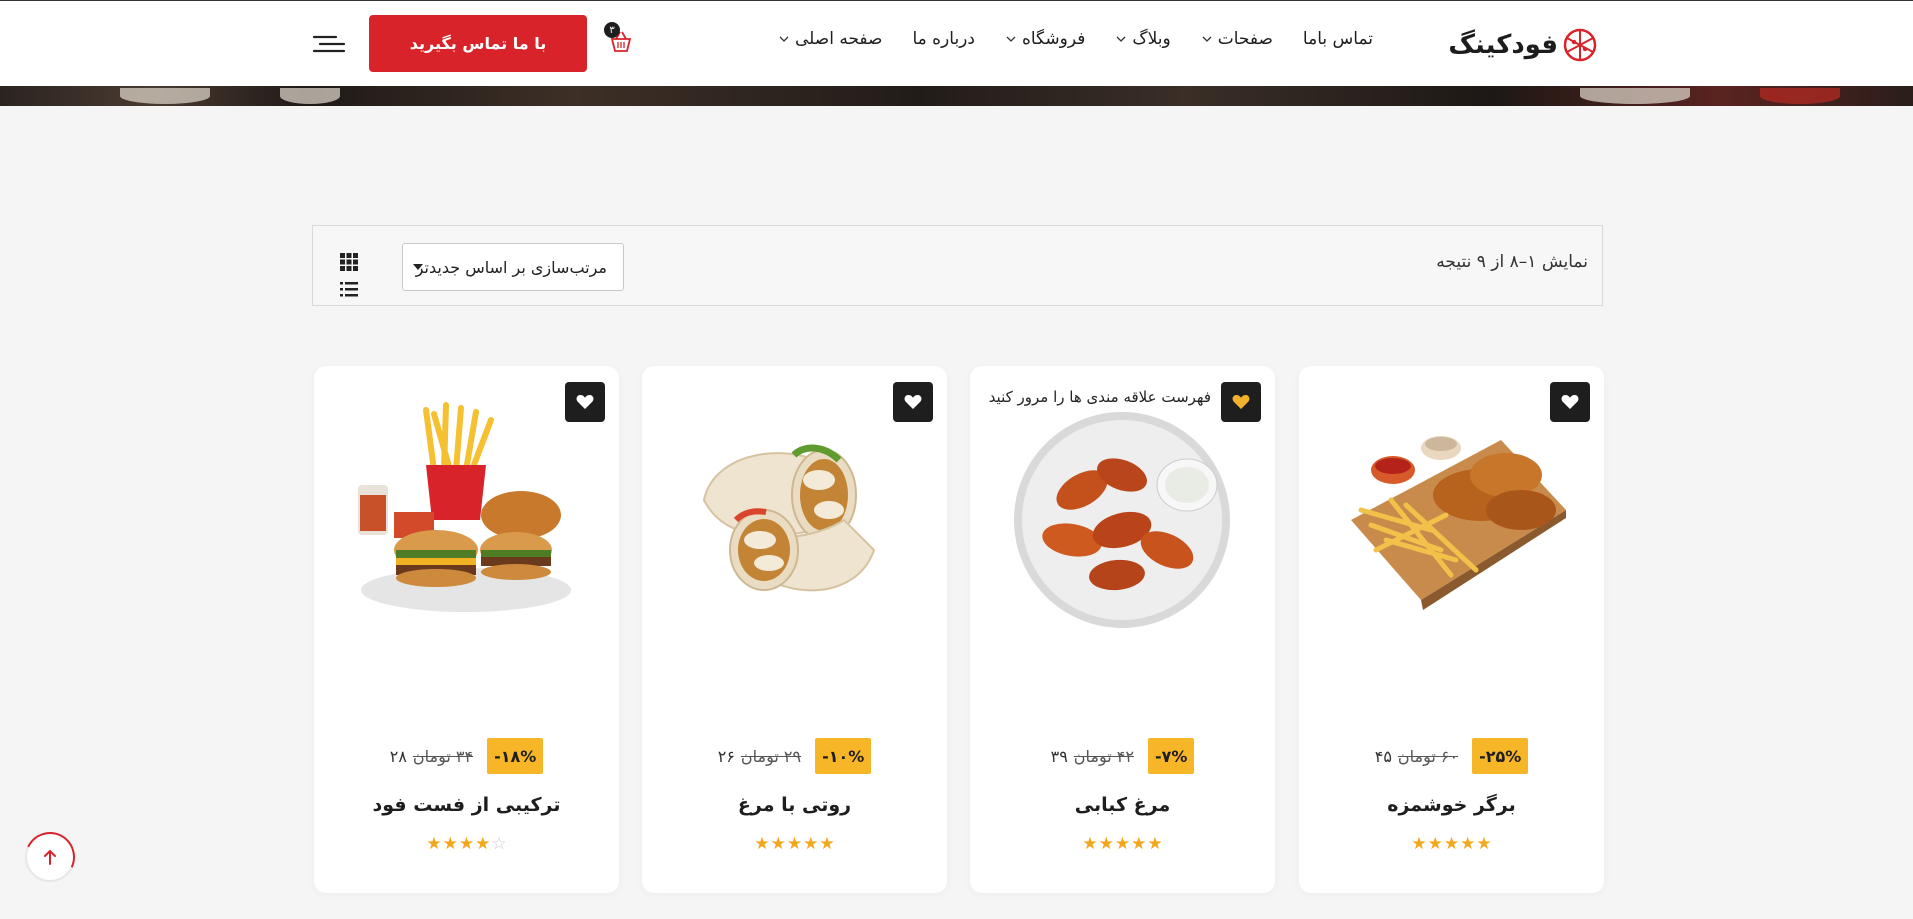 The image size is (1913, 919). What do you see at coordinates (329, 44) in the screenshot?
I see `hamburger-menu-icon` at bounding box center [329, 44].